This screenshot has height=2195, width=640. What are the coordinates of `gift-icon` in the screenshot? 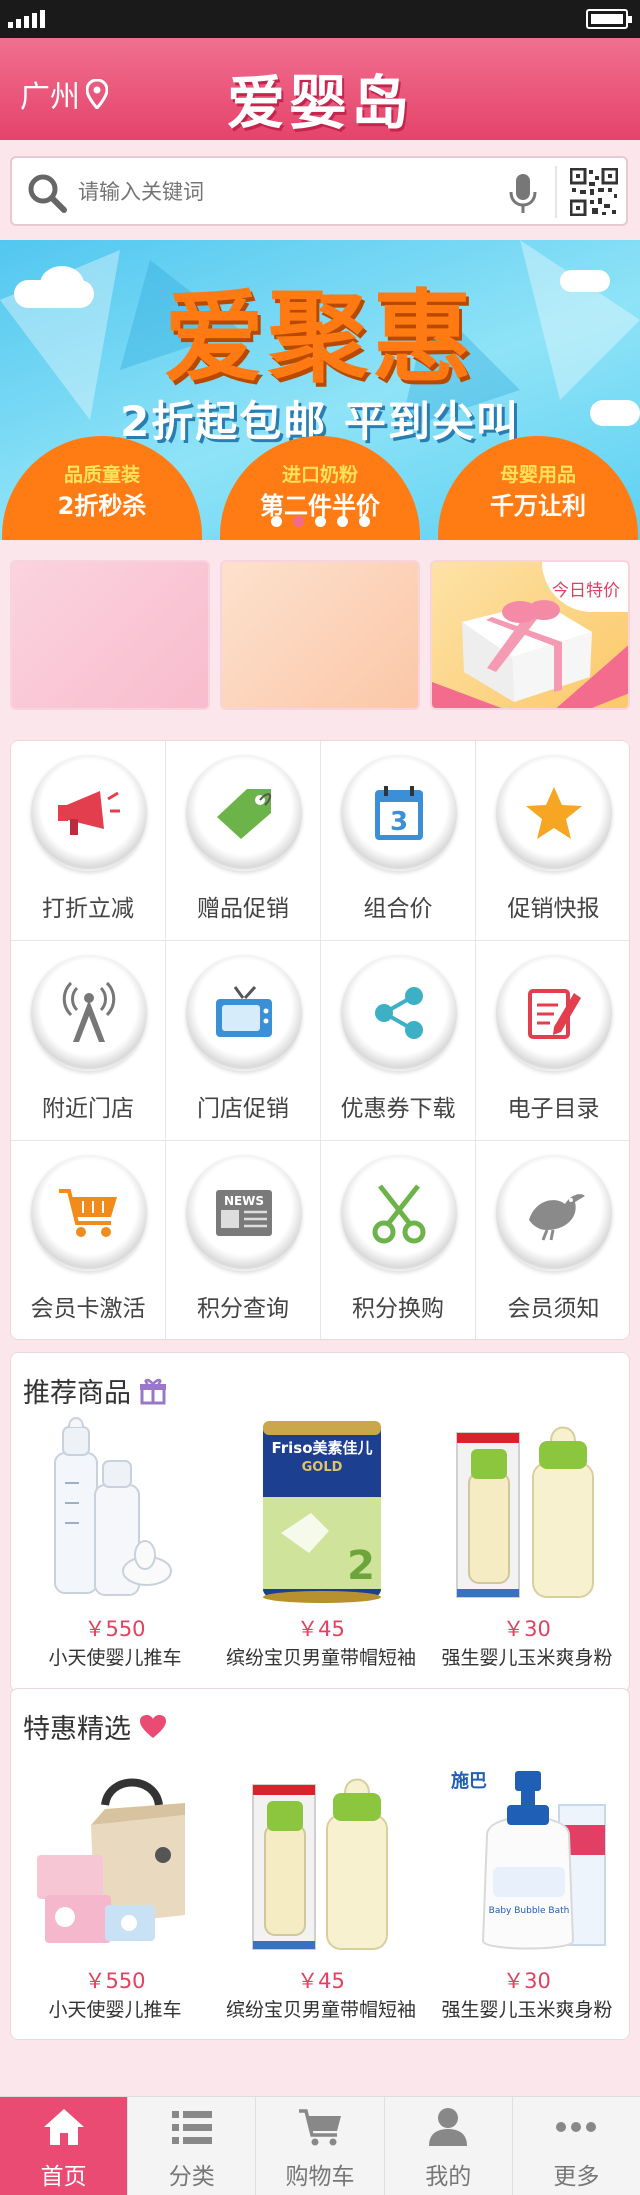 It's located at (153, 1391).